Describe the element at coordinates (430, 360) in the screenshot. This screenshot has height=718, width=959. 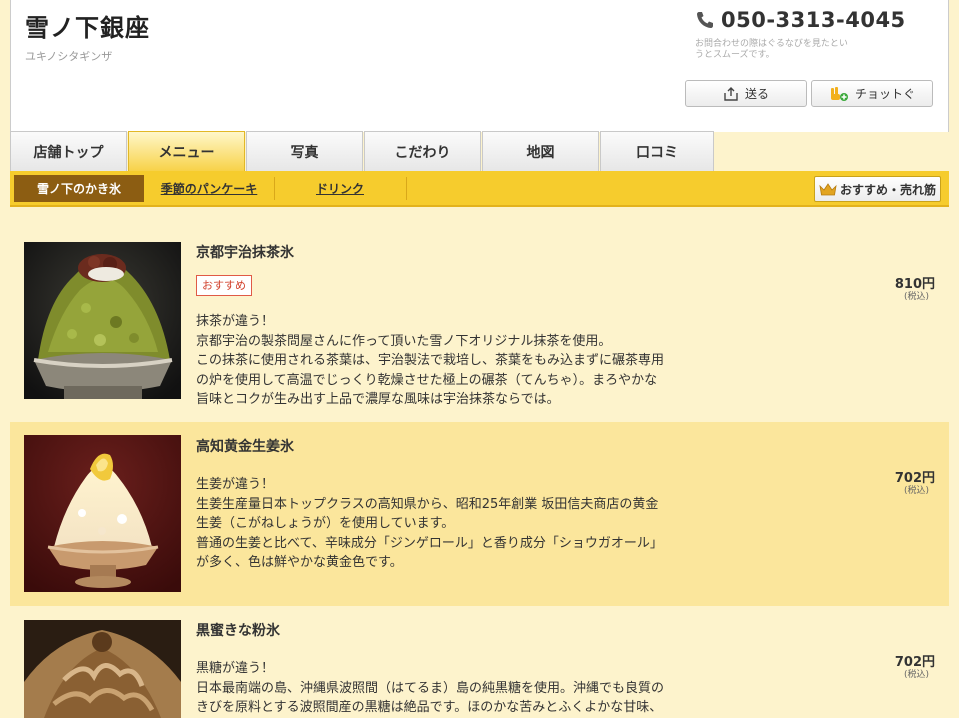
I see `description-line: この抹茶に使用される茶葉は、宇治製法で栽培し、茶葉をもみ込まずに碾茶専用` at that location.